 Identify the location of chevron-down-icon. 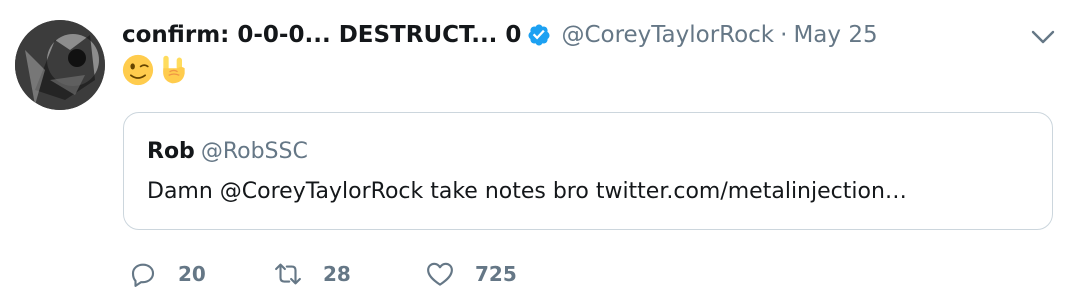
(1043, 37).